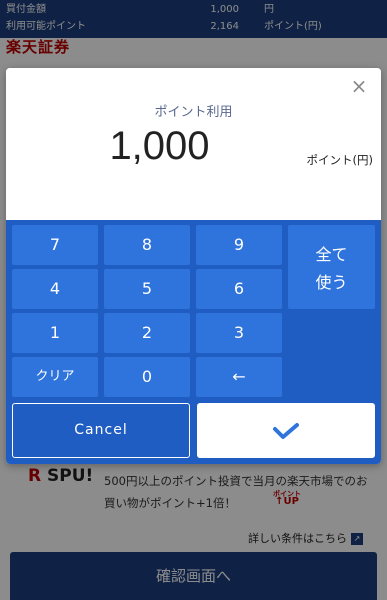 This screenshot has width=387, height=600. I want to click on key-3: 3, so click(239, 333).